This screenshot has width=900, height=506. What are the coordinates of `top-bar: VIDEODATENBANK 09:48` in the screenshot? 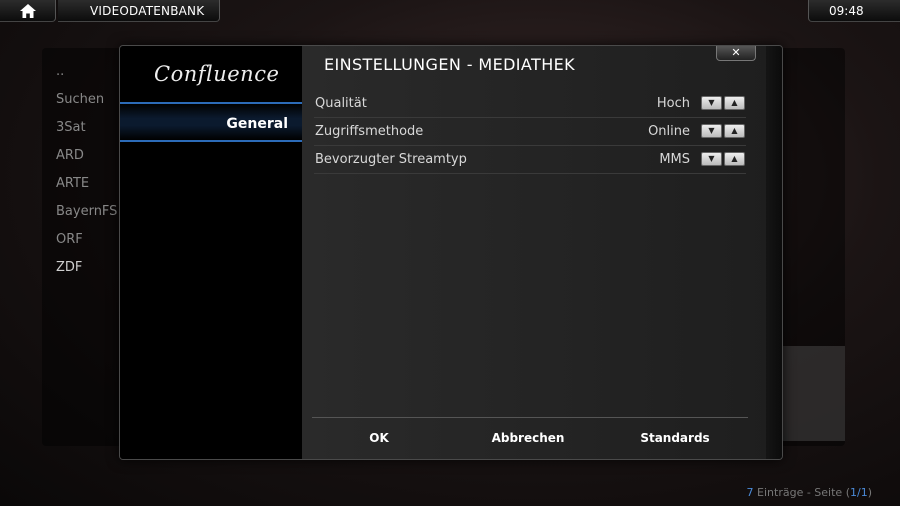 It's located at (450, 12).